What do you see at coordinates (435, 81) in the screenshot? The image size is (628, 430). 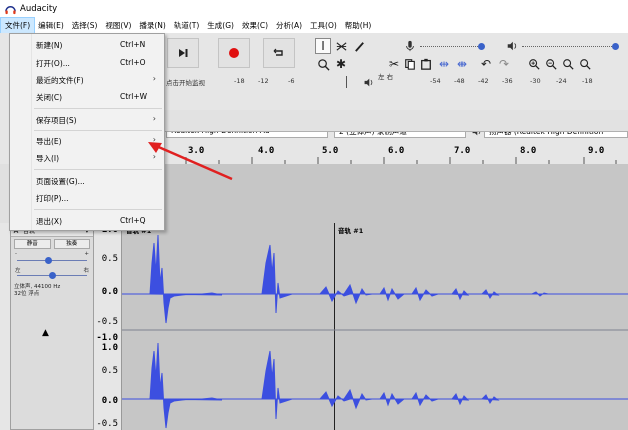 I see `play-meter-scale-1: -54` at bounding box center [435, 81].